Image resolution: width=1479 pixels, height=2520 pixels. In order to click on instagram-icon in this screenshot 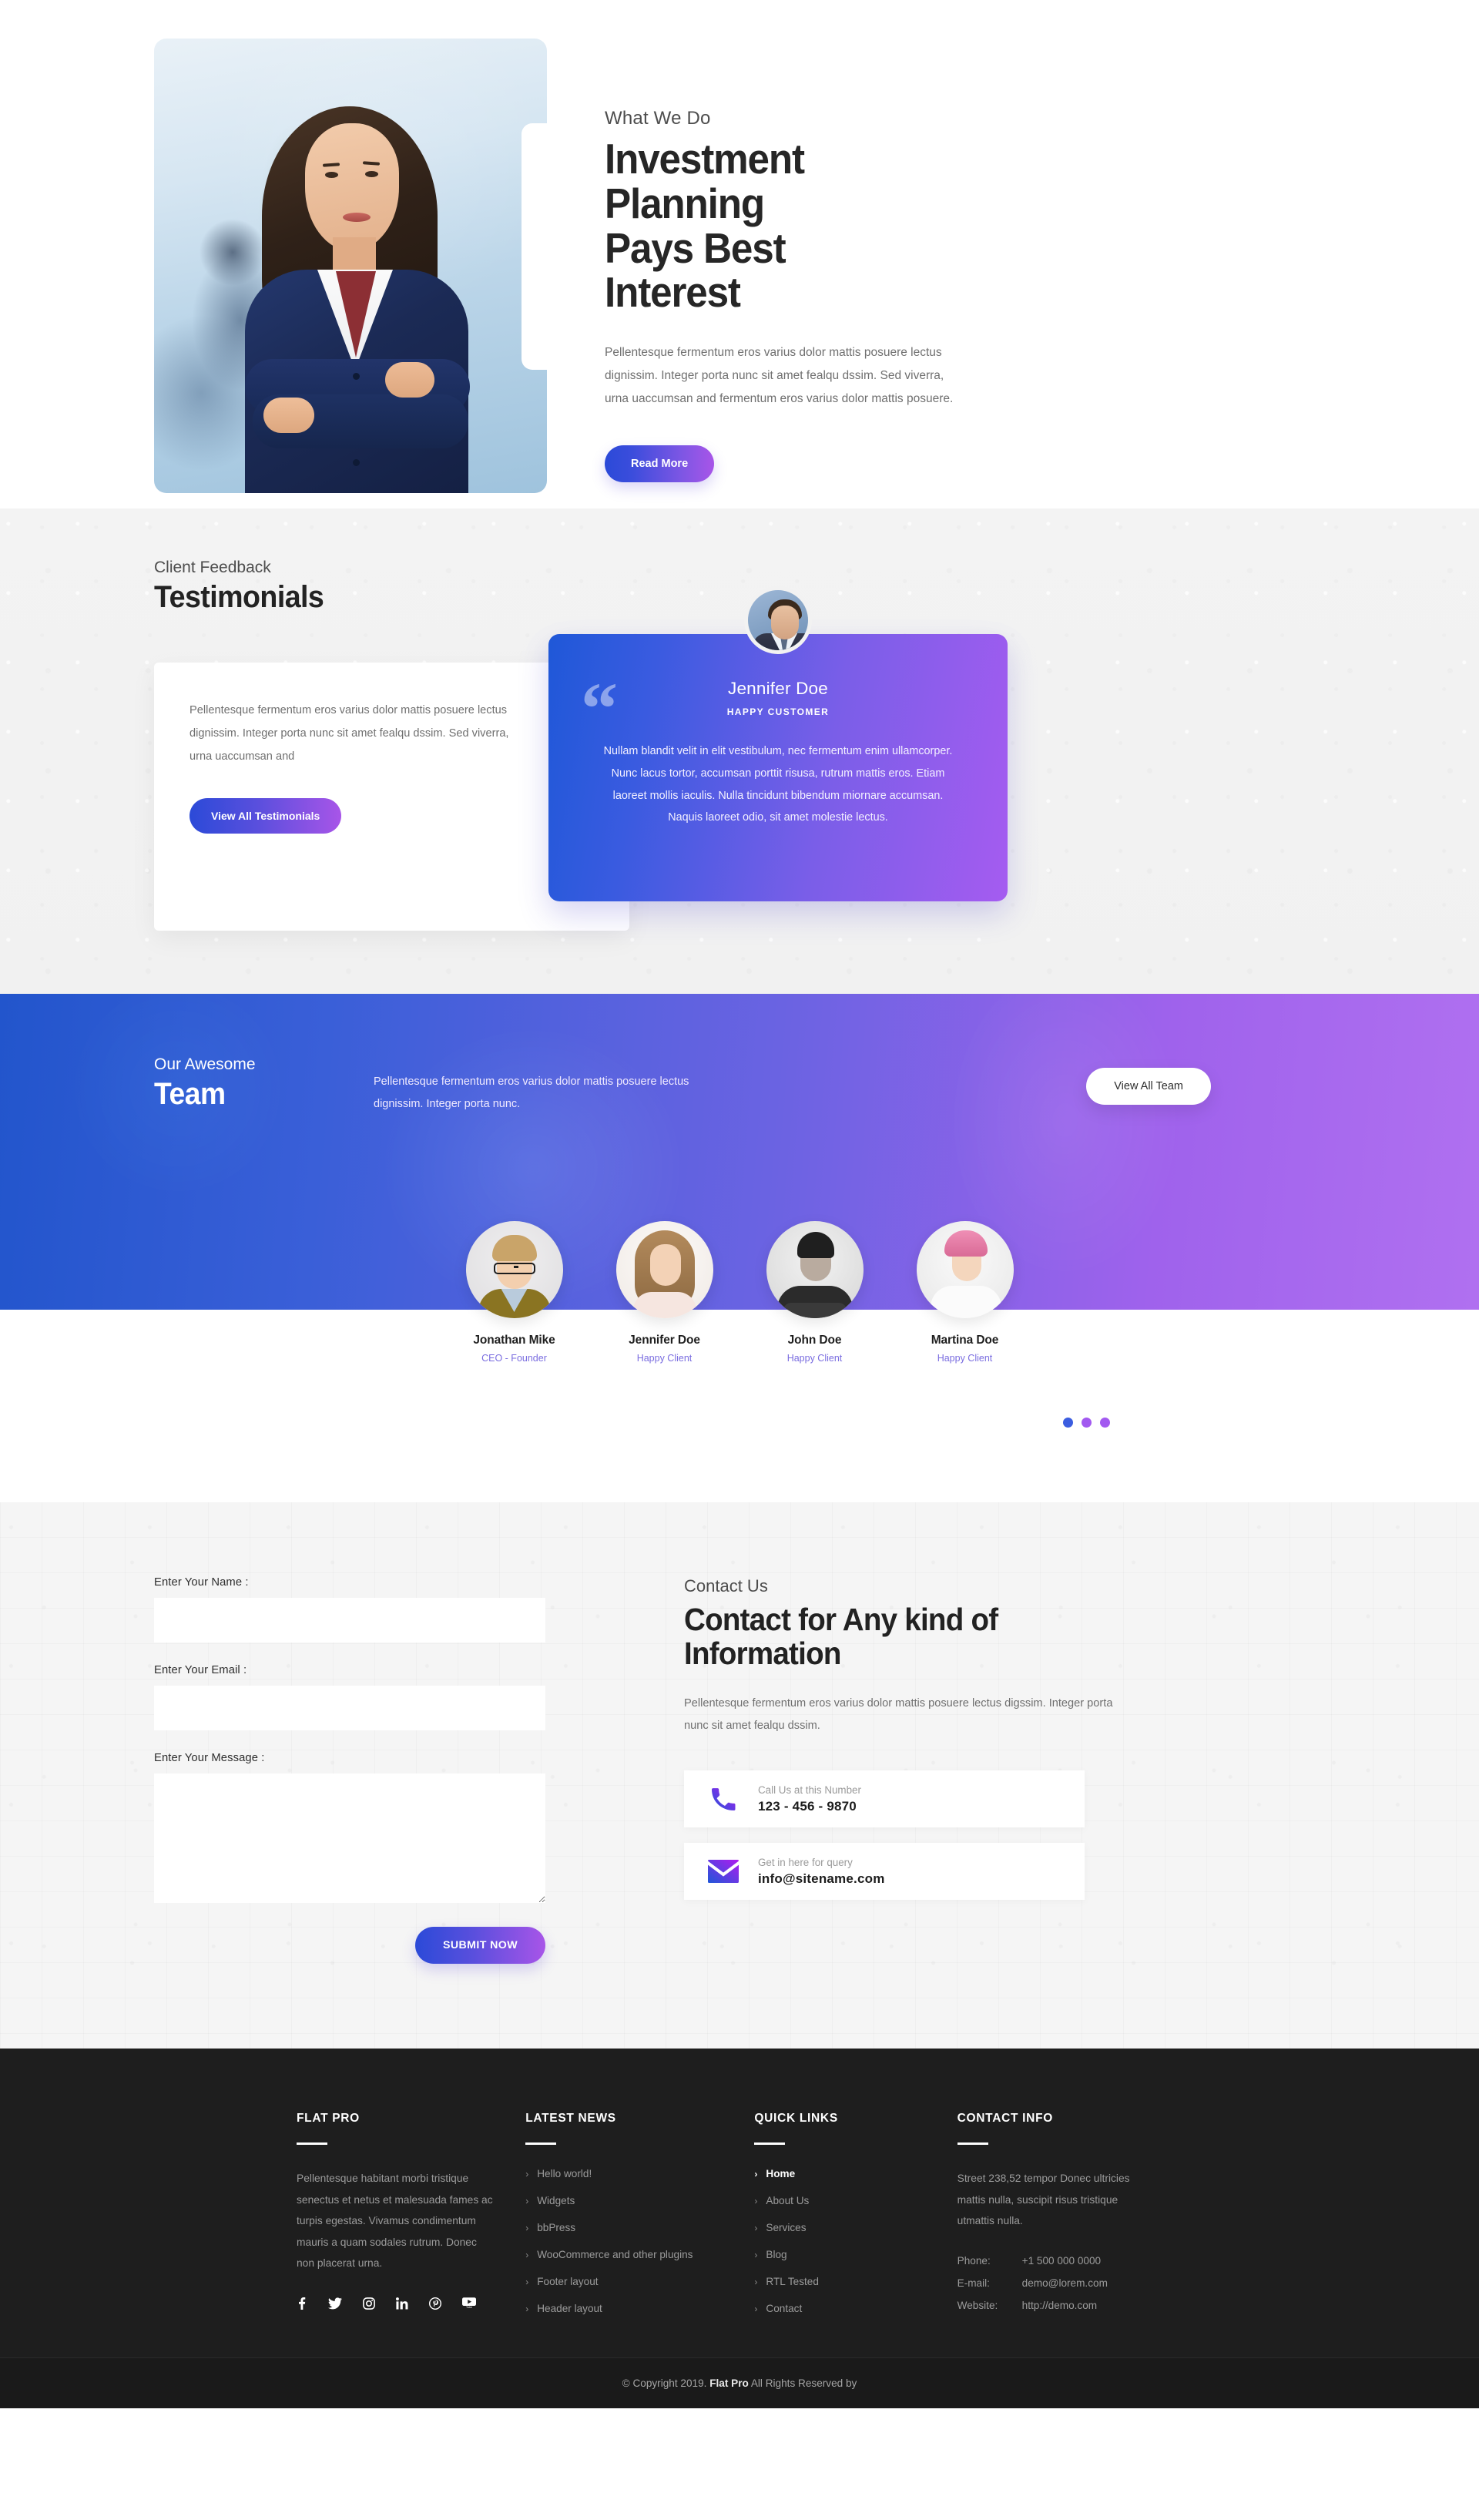, I will do `click(369, 2305)`.